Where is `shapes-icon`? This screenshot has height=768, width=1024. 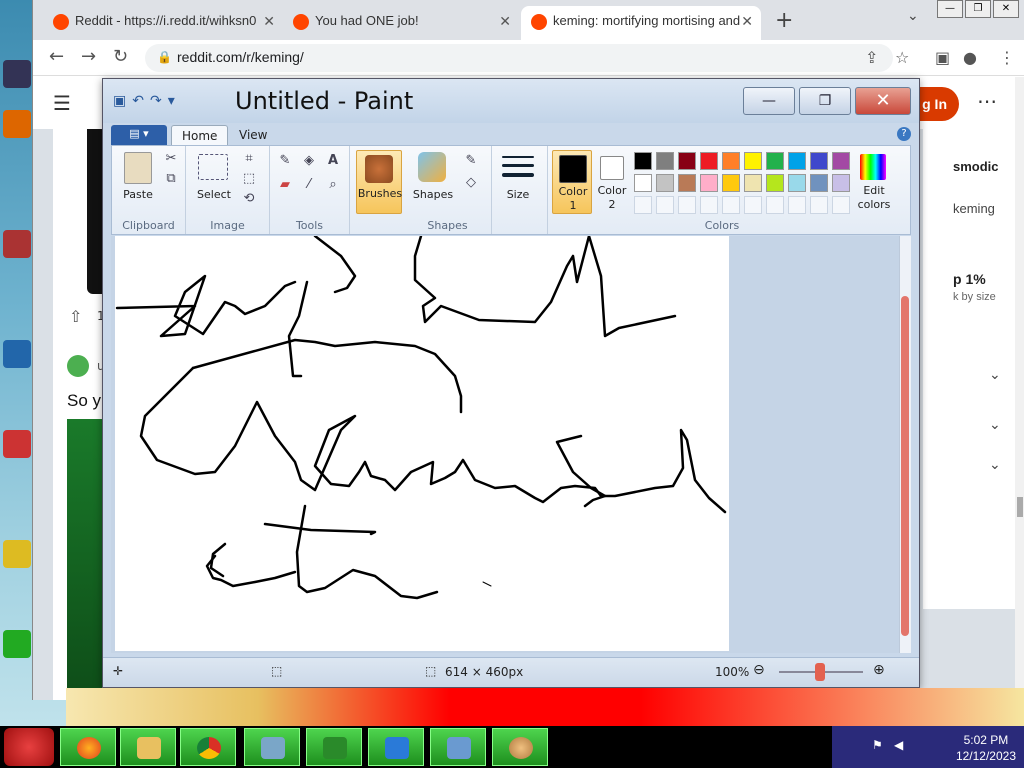 shapes-icon is located at coordinates (432, 167).